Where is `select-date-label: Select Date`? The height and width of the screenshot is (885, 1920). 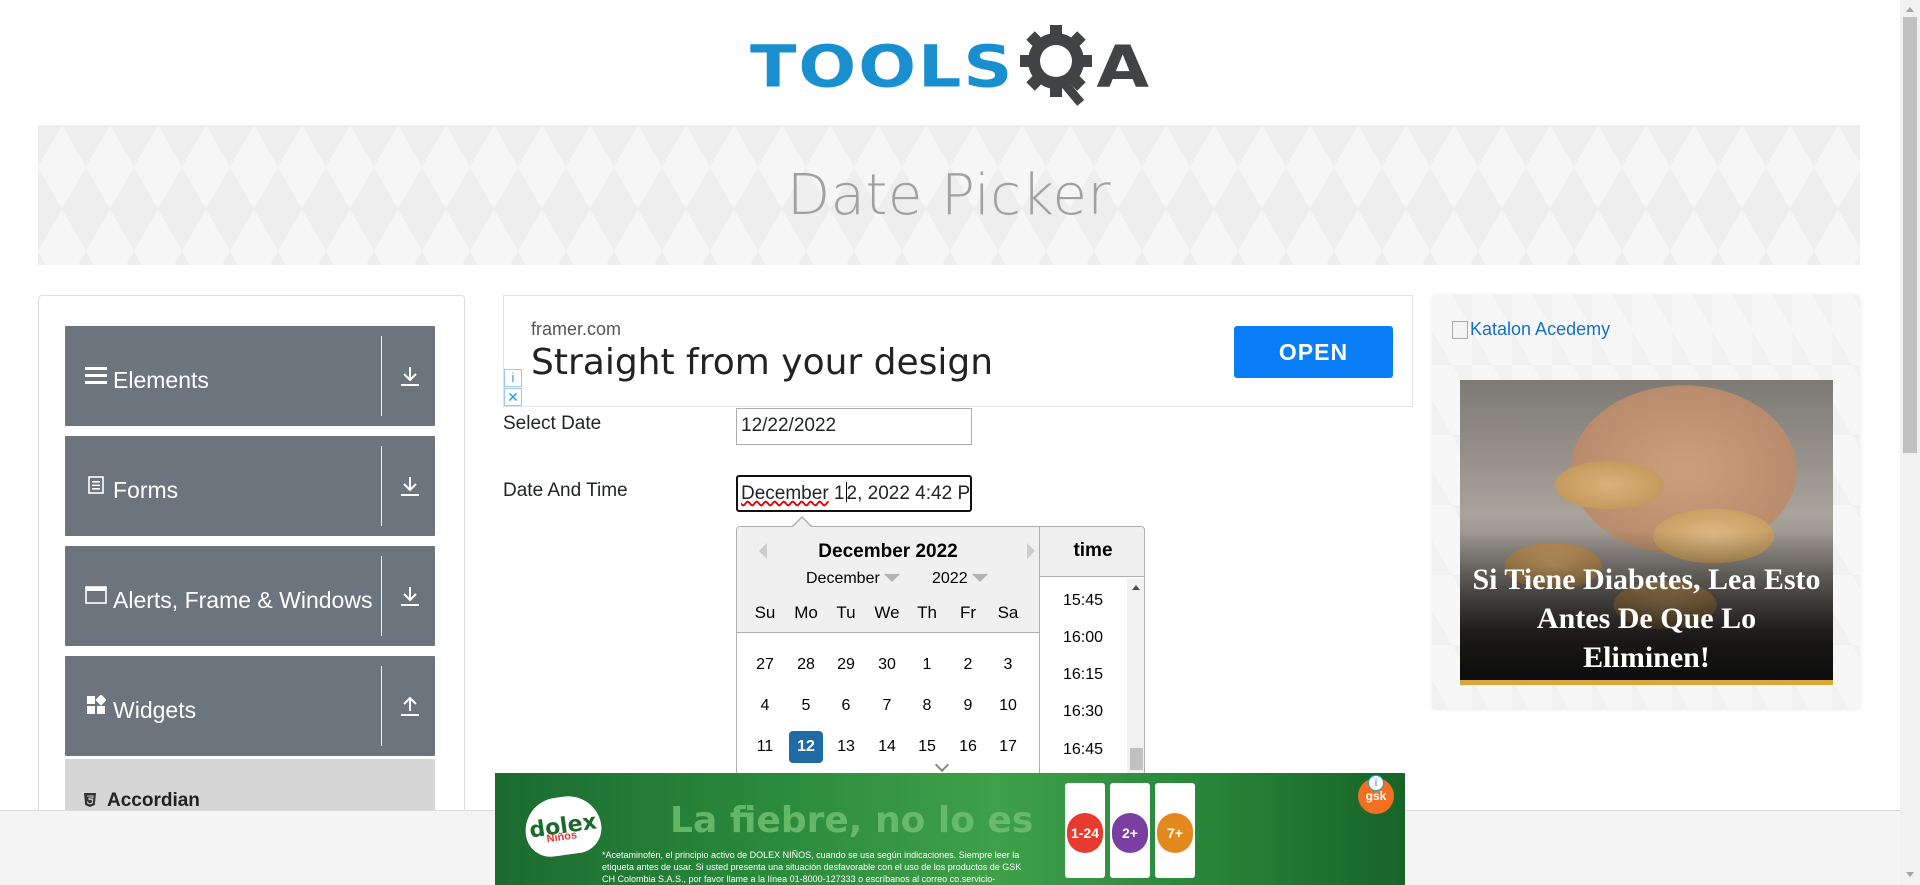
select-date-label: Select Date is located at coordinates (552, 423).